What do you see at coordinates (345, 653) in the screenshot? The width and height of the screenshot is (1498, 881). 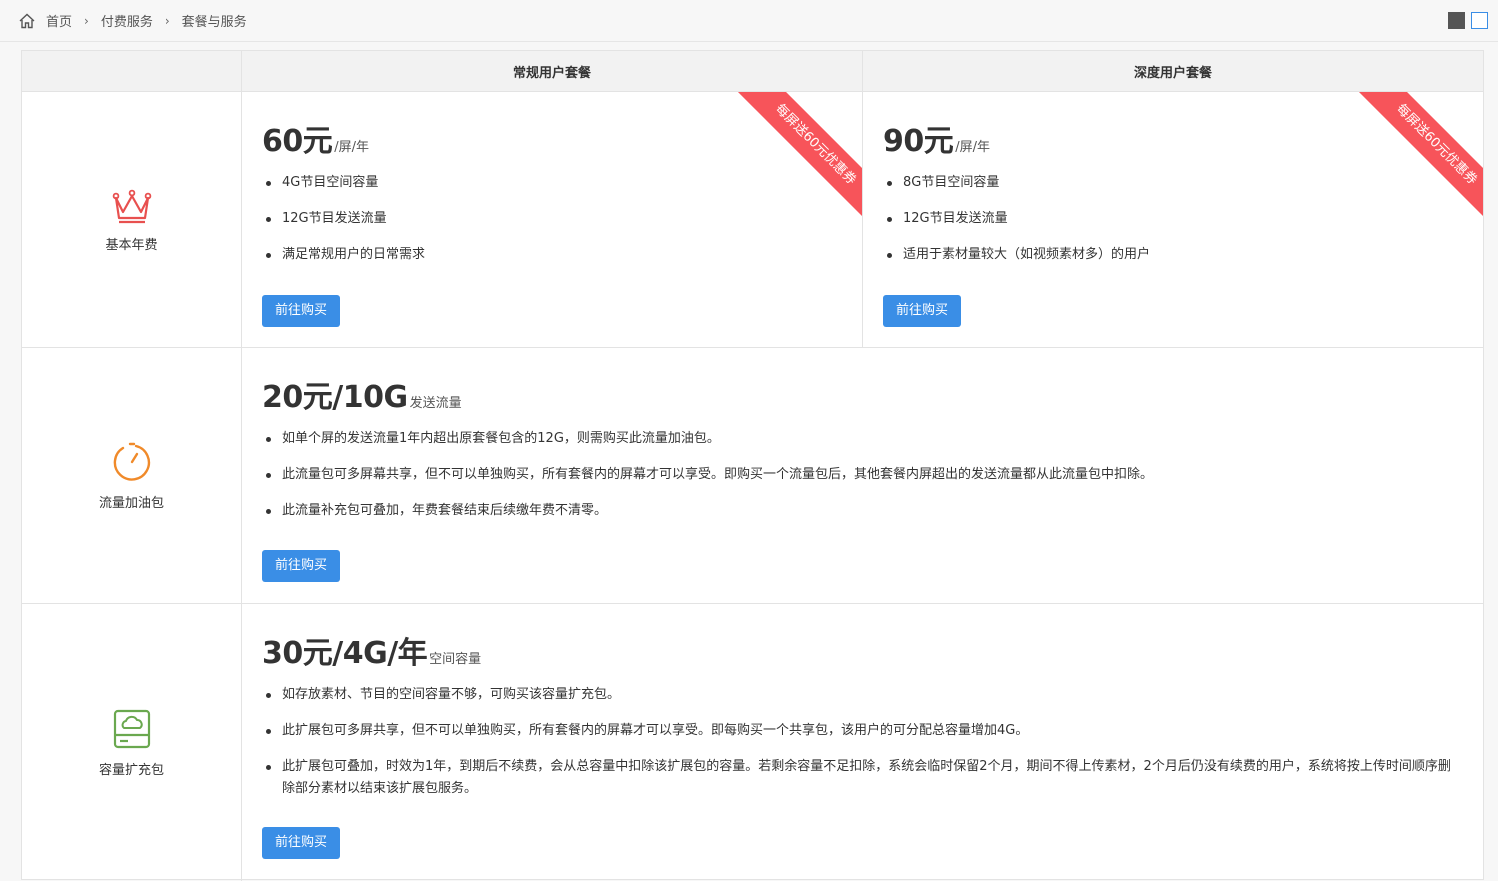 I see `price-value: 30元/4G/年` at bounding box center [345, 653].